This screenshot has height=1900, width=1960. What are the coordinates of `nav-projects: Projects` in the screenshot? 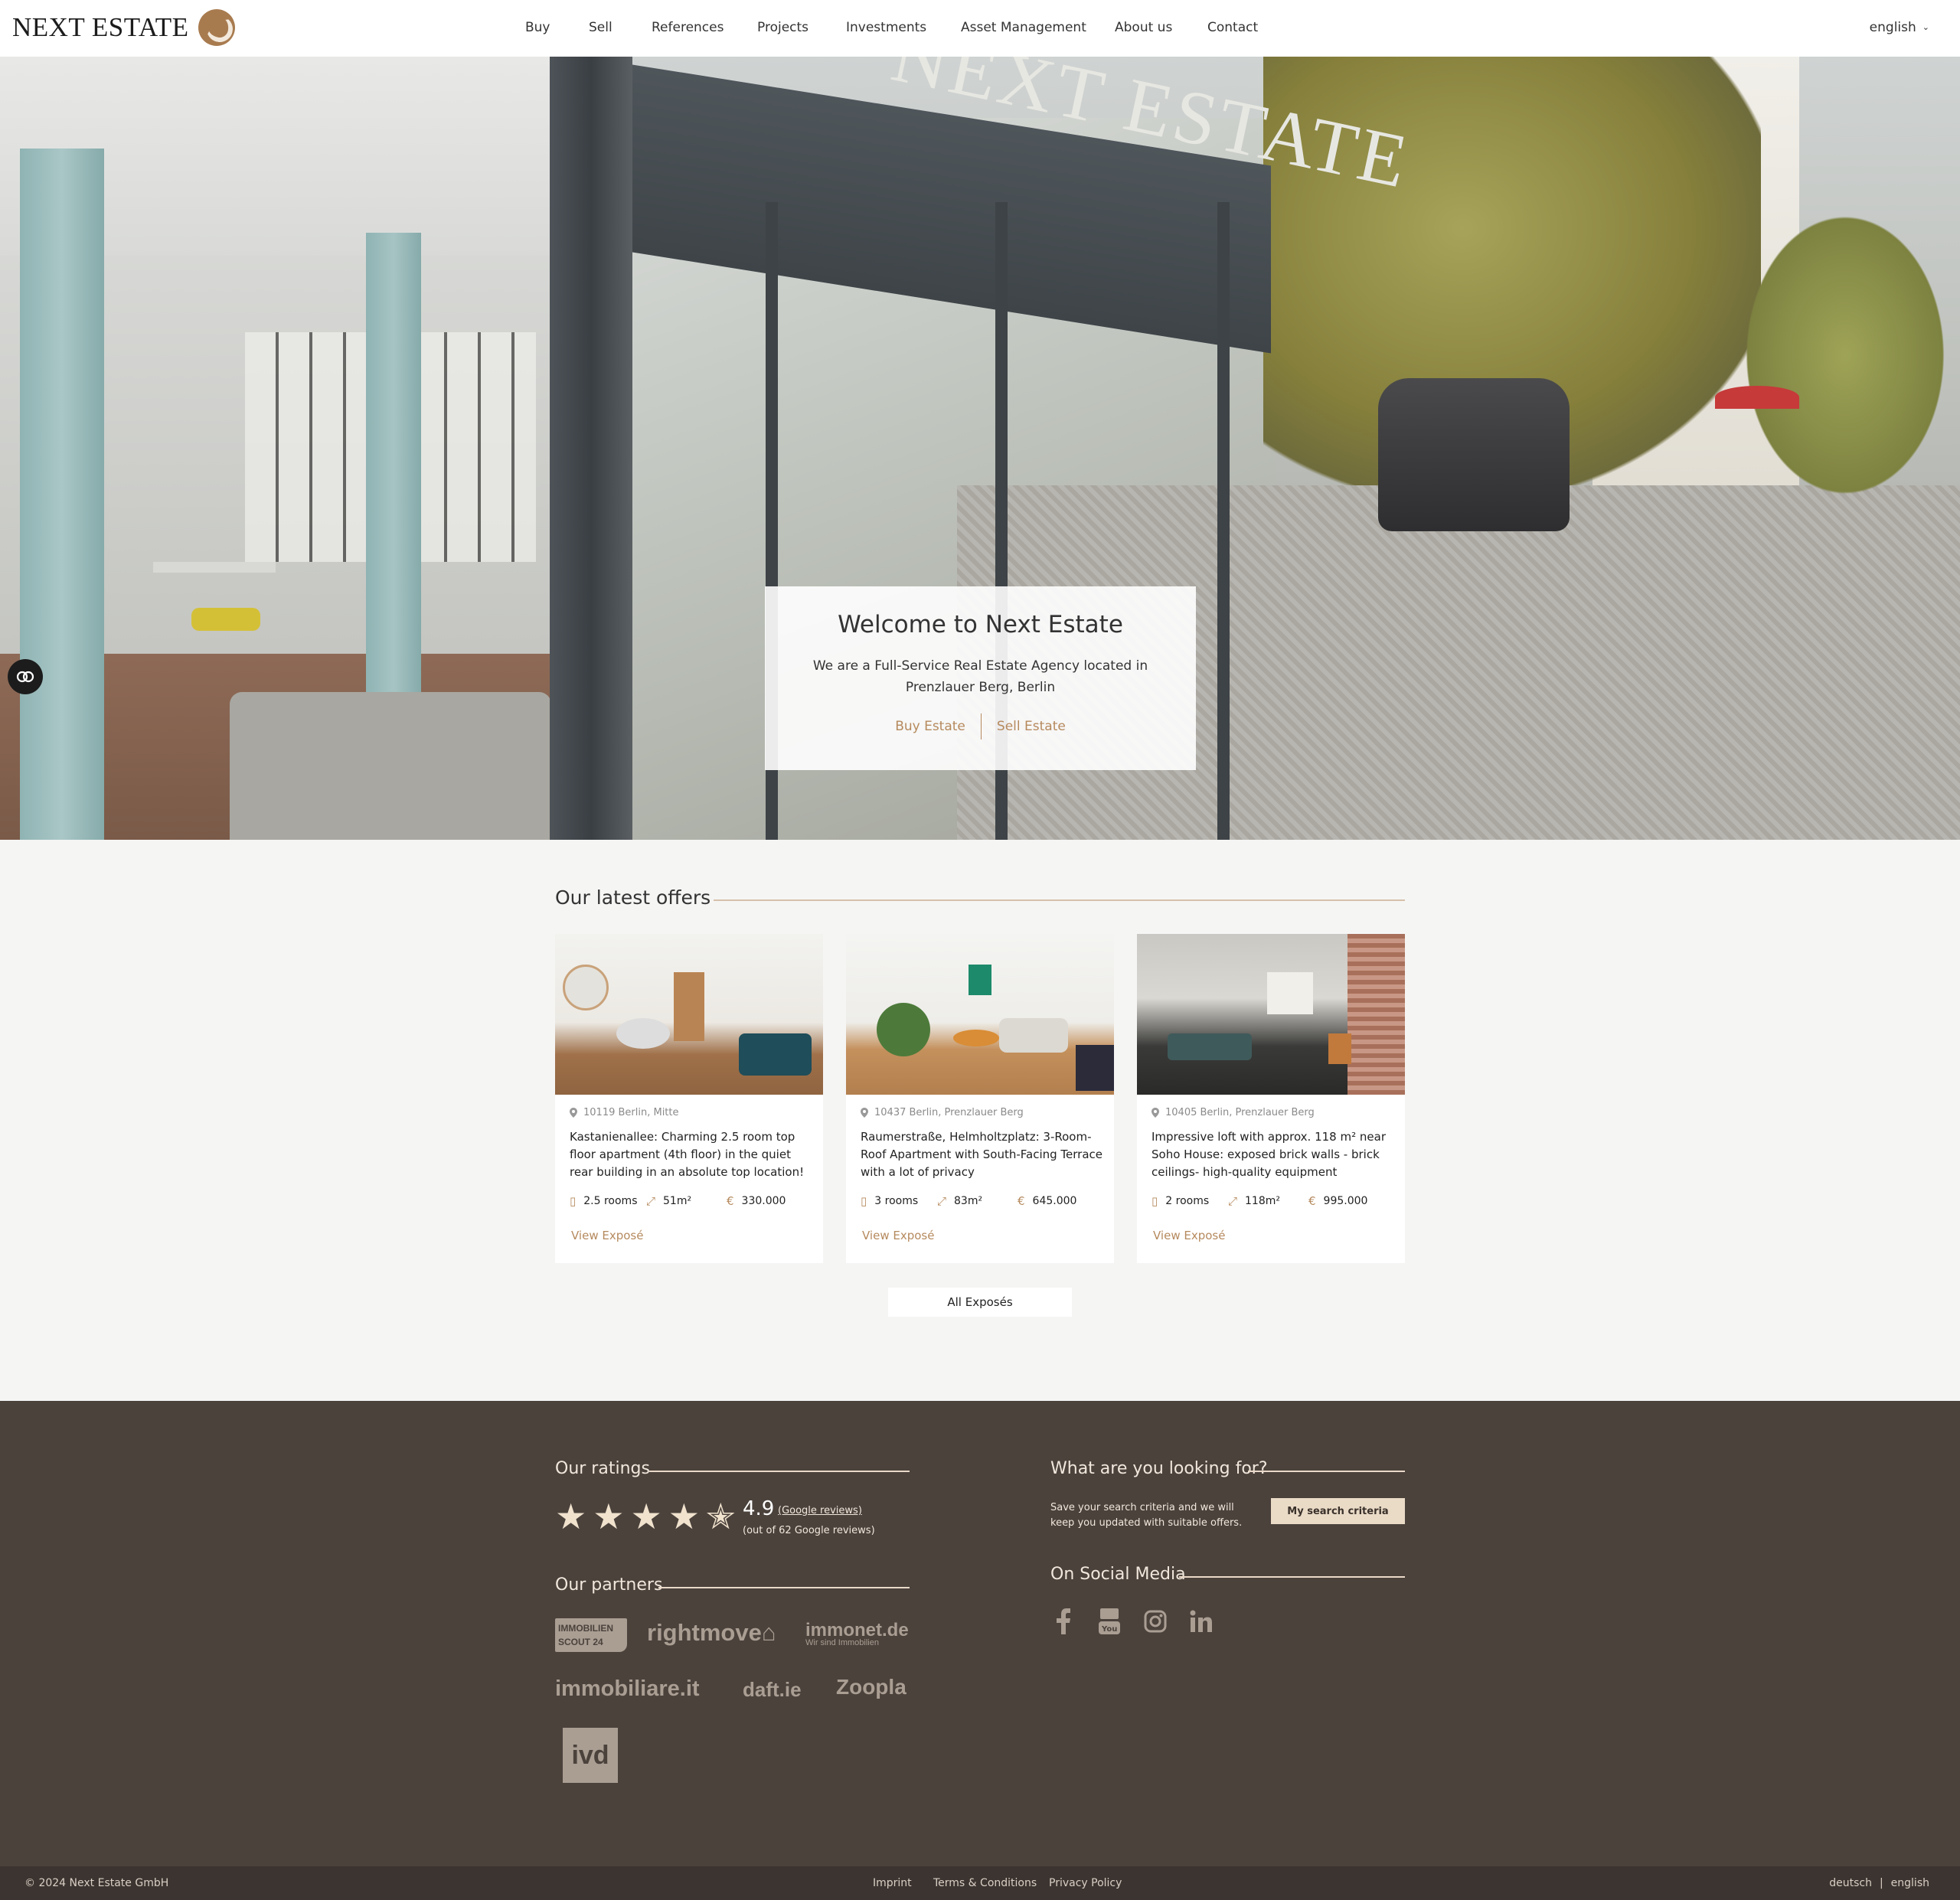 It's located at (782, 27).